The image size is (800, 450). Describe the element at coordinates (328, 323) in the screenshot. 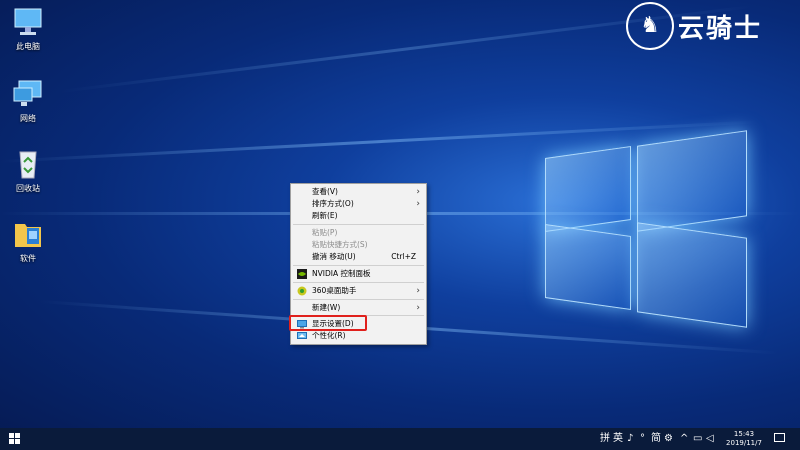

I see `highlight-box` at that location.